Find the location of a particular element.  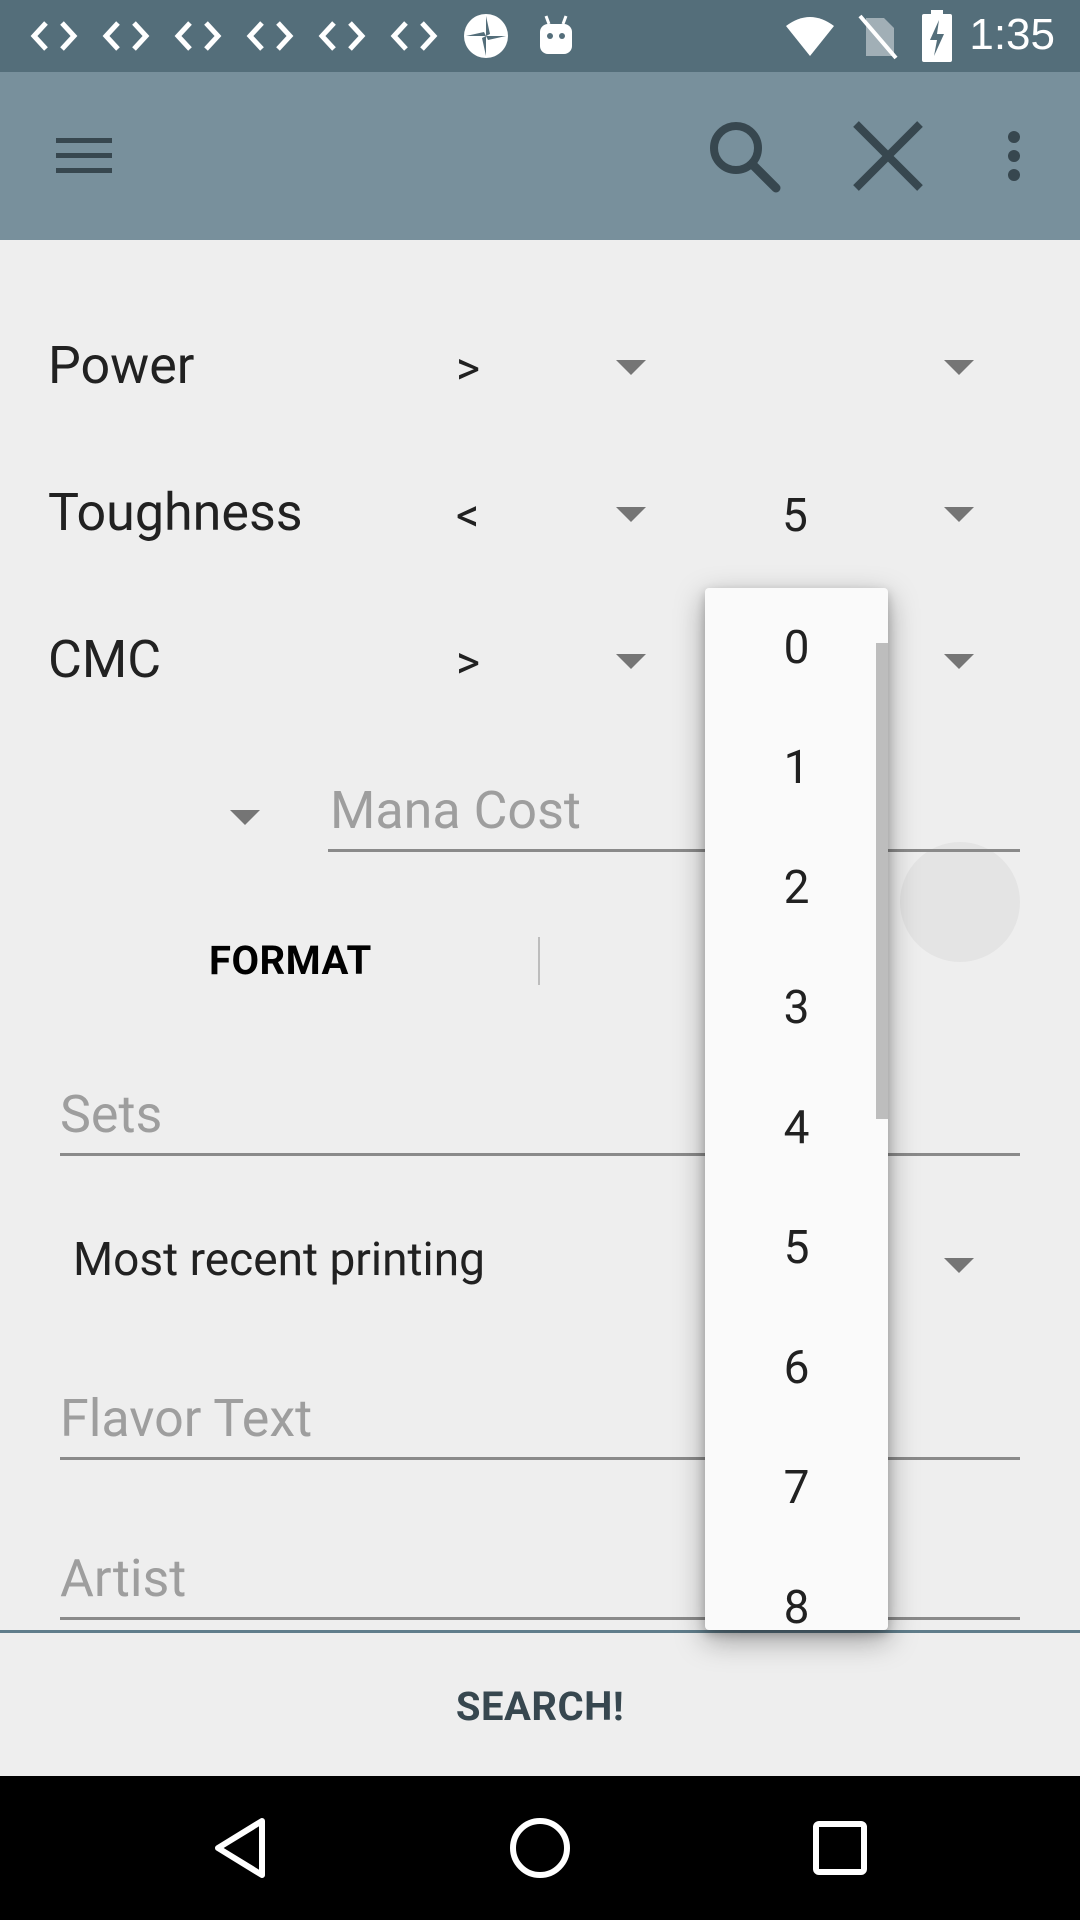

pinwheel-icon is located at coordinates (486, 36).